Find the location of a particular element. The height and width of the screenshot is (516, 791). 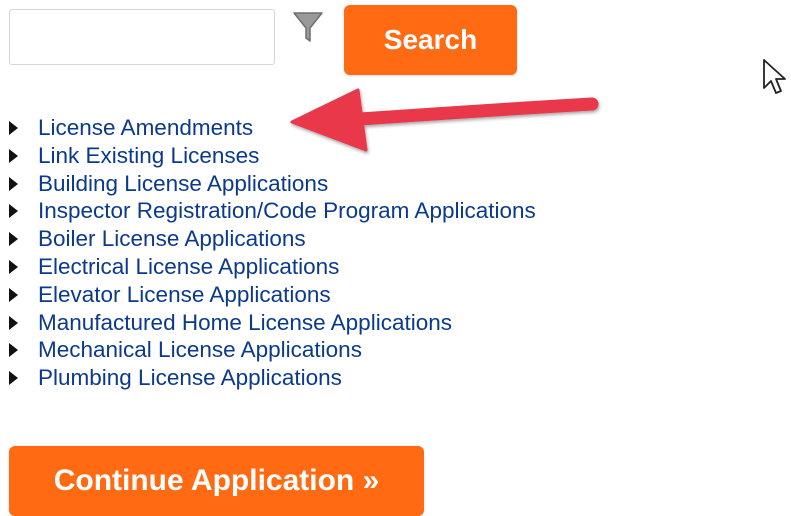

list-item: Boiler License Applications is located at coordinates (268, 239).